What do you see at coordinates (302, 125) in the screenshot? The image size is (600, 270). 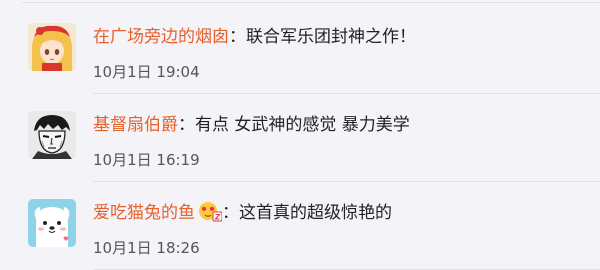 I see `comment-text: 有点 女武神的感觉 暴力美学` at bounding box center [302, 125].